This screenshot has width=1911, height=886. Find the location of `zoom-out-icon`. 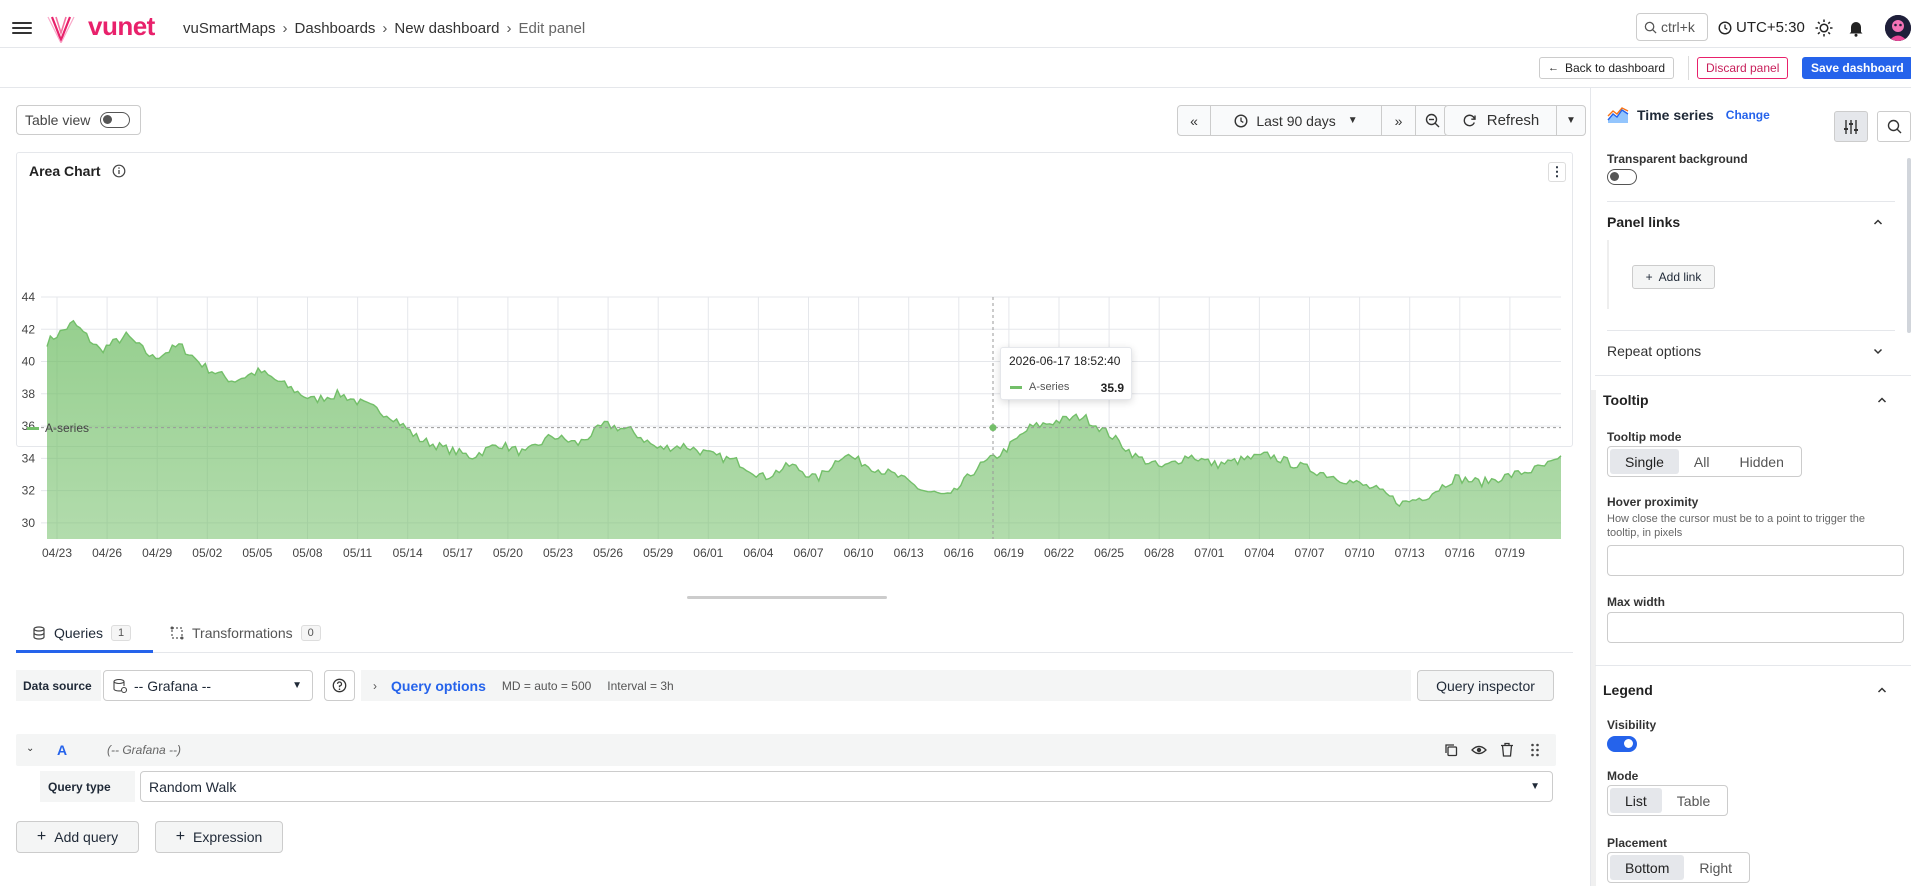

zoom-out-icon is located at coordinates (1432, 120).